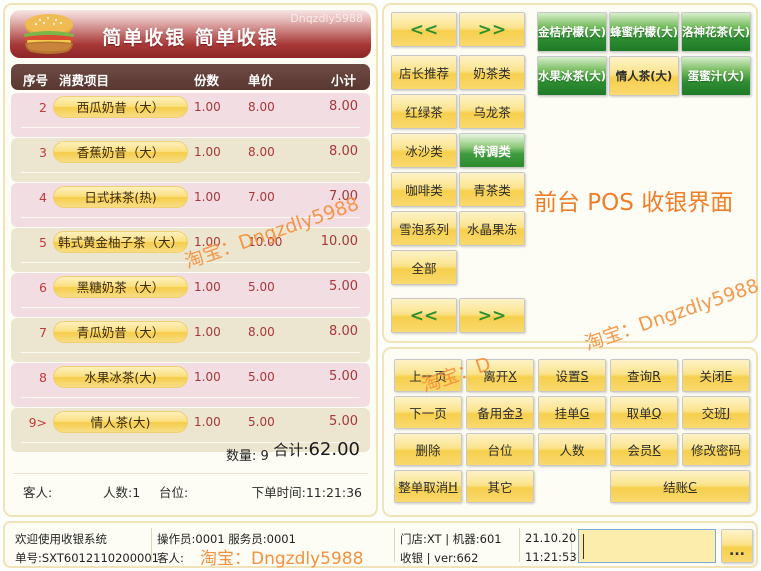 This screenshot has height=571, width=761. Describe the element at coordinates (43, 377) in the screenshot. I see `item-sequence: 8` at that location.